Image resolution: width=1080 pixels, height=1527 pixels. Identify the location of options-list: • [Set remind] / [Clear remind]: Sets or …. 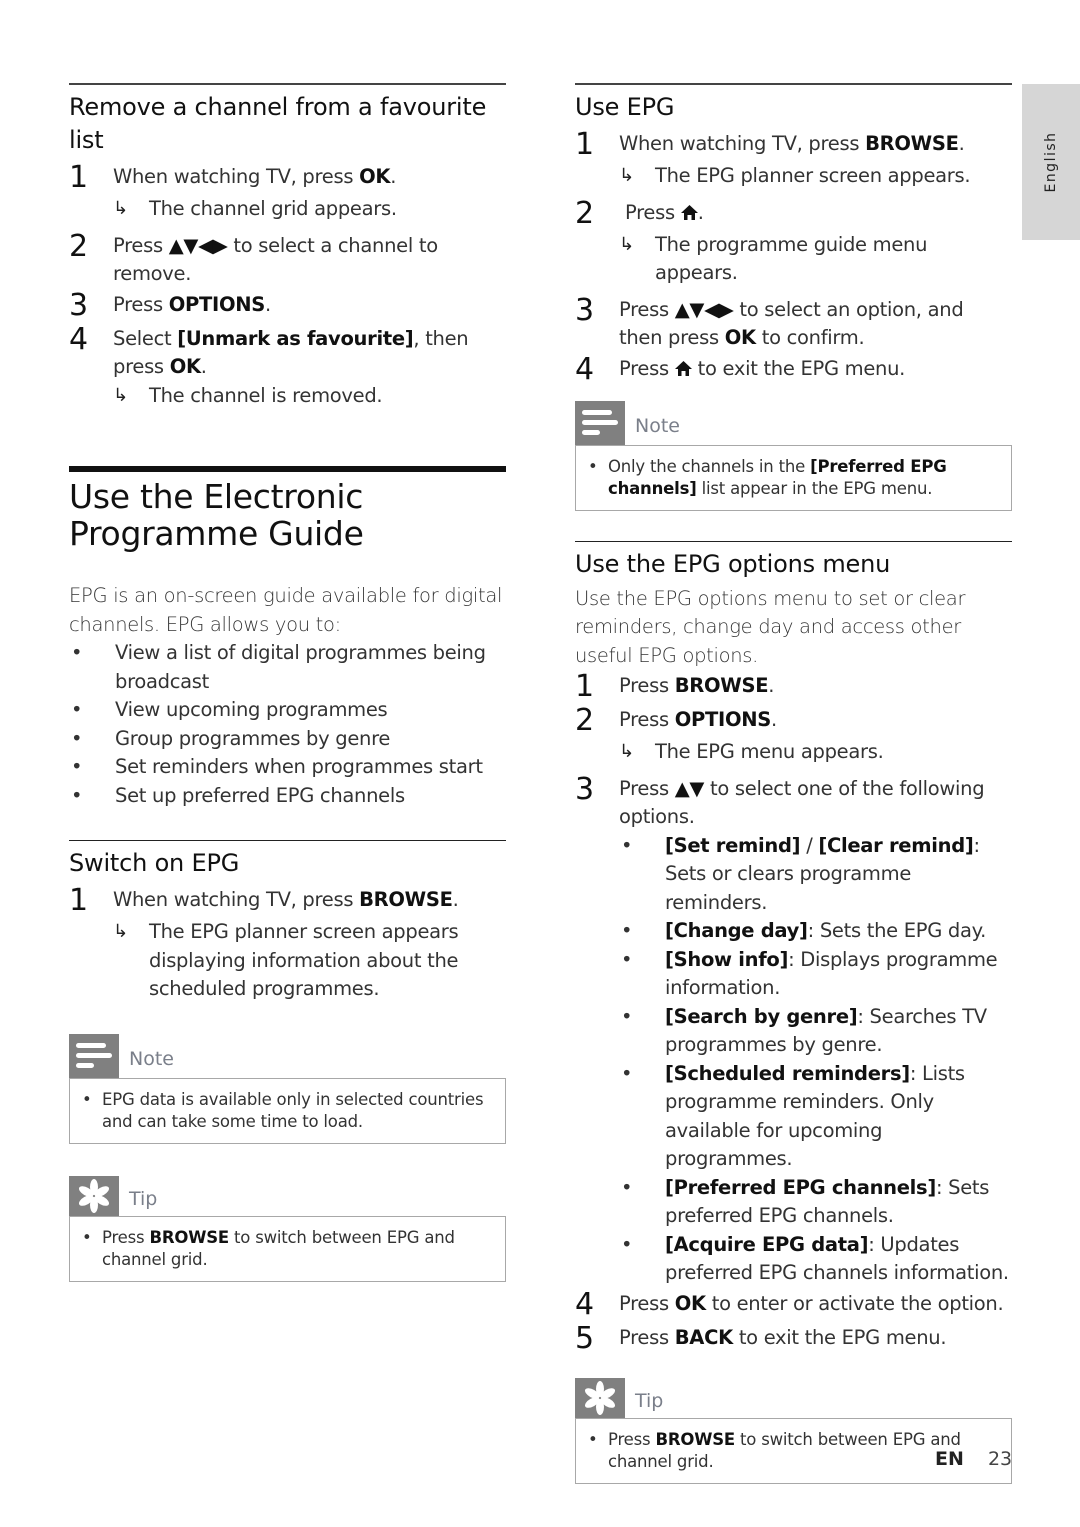
(815, 1060).